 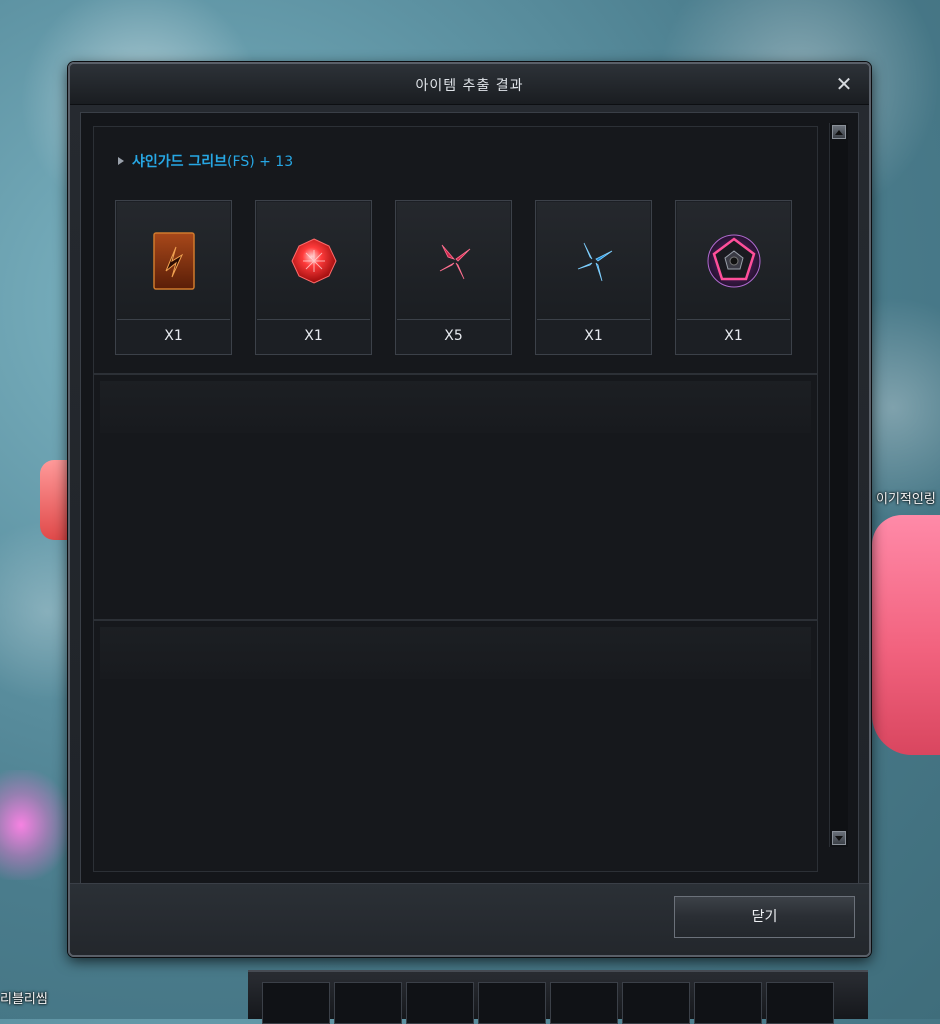 What do you see at coordinates (733, 260) in the screenshot?
I see `pentagon-seal-icon` at bounding box center [733, 260].